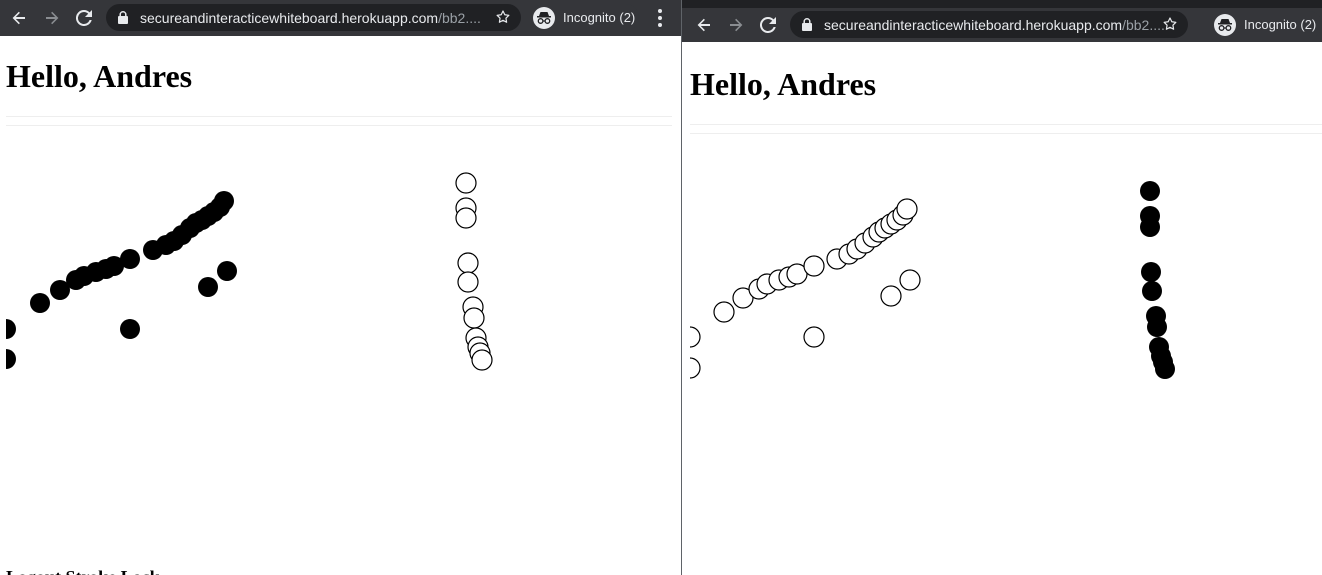 This screenshot has width=1322, height=575. What do you see at coordinates (1002, 4) in the screenshot?
I see `tab-strip` at bounding box center [1002, 4].